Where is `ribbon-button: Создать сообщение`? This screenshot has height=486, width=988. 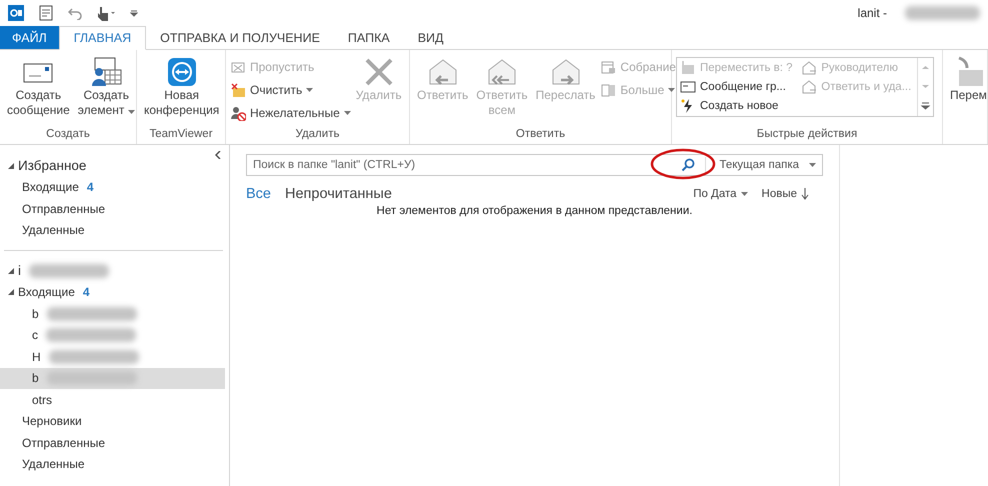
ribbon-button: Создать сообщение is located at coordinates (38, 87).